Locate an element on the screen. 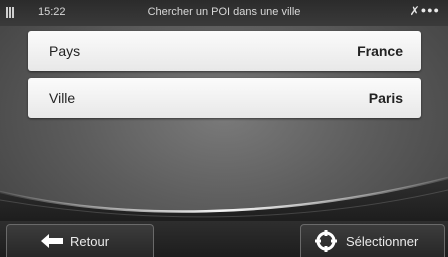 The width and height of the screenshot is (448, 257). screen-title: Chercher un POI dans une ville is located at coordinates (224, 12).